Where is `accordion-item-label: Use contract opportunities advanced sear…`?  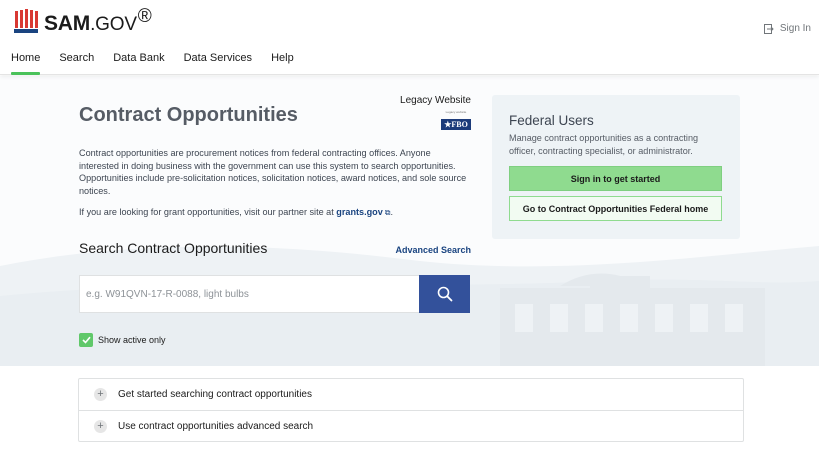
accordion-item-label: Use contract opportunities advanced sear… is located at coordinates (216, 426).